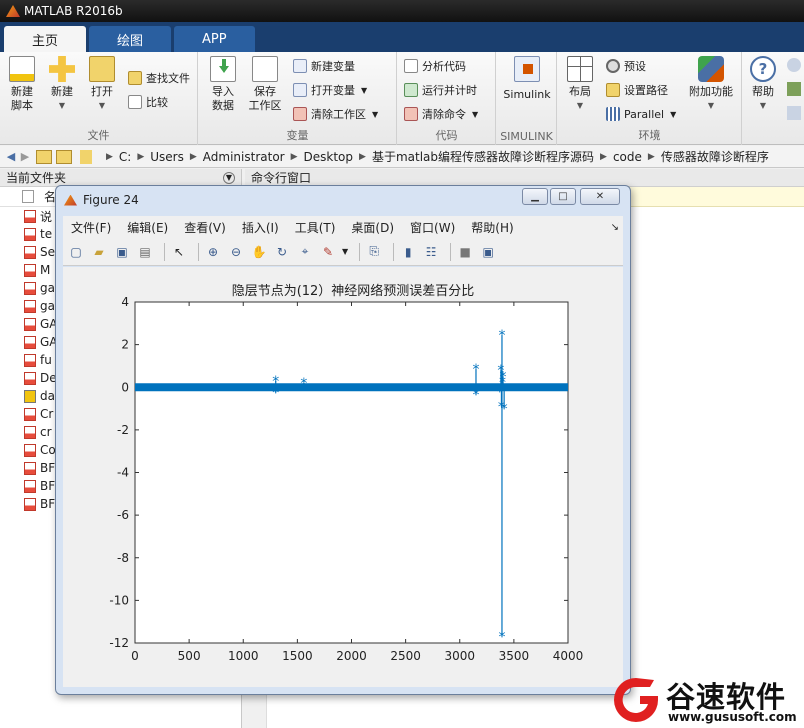  I want to click on addons-button: 附加功能 ▼, so click(711, 84).